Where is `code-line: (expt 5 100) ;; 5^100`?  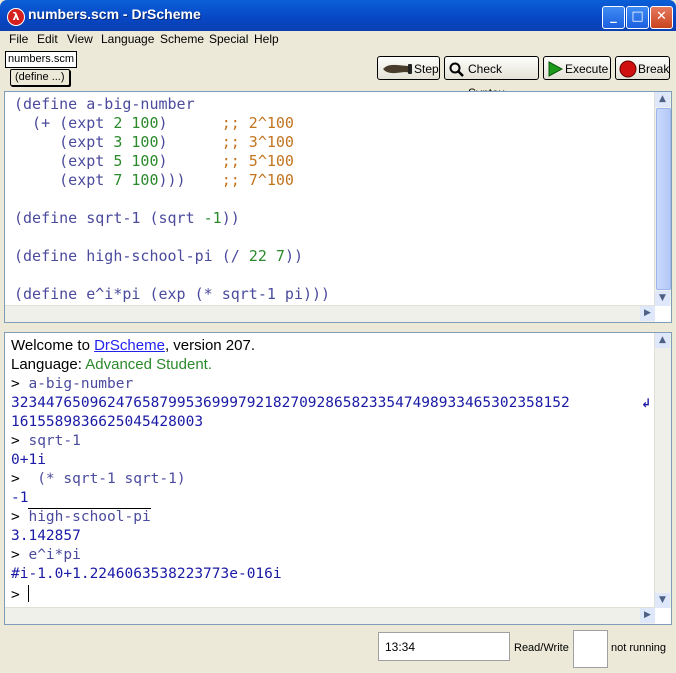
code-line: (expt 5 100) ;; 5^100 is located at coordinates (154, 161).